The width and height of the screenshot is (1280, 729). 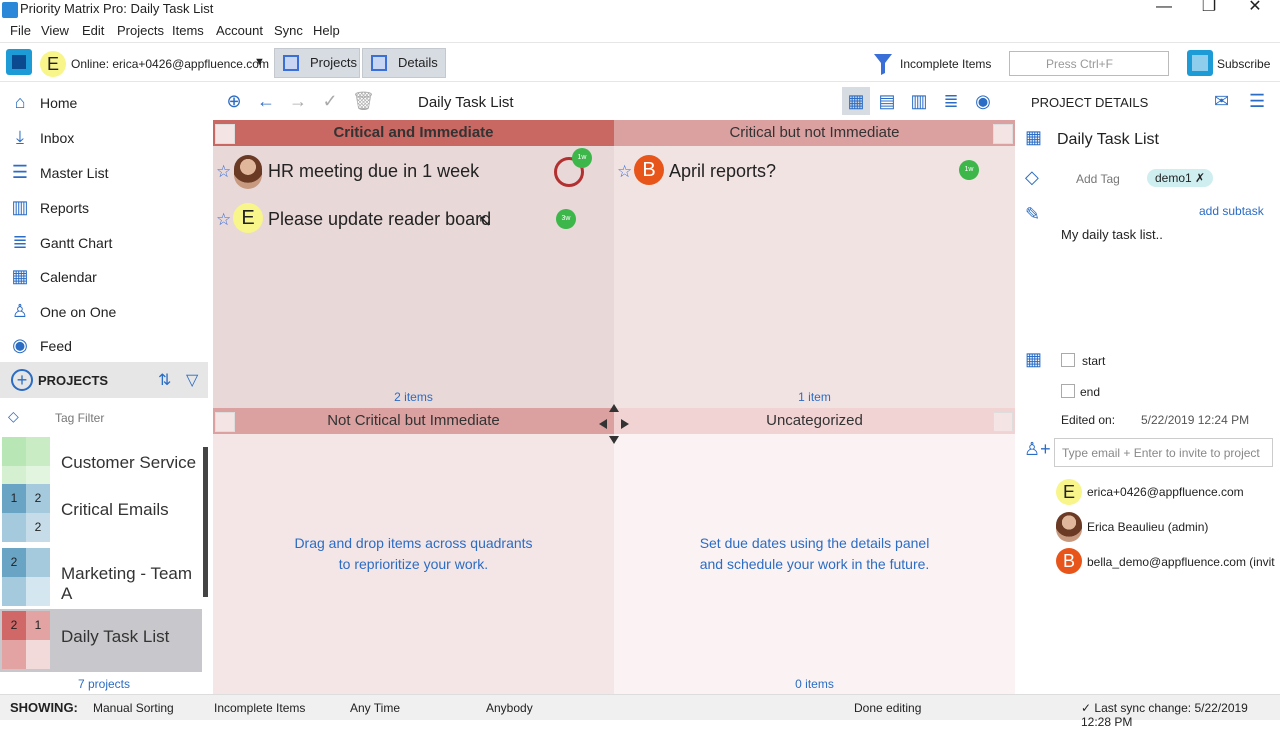 What do you see at coordinates (104, 684) in the screenshot?
I see `project-count: 7 projects` at bounding box center [104, 684].